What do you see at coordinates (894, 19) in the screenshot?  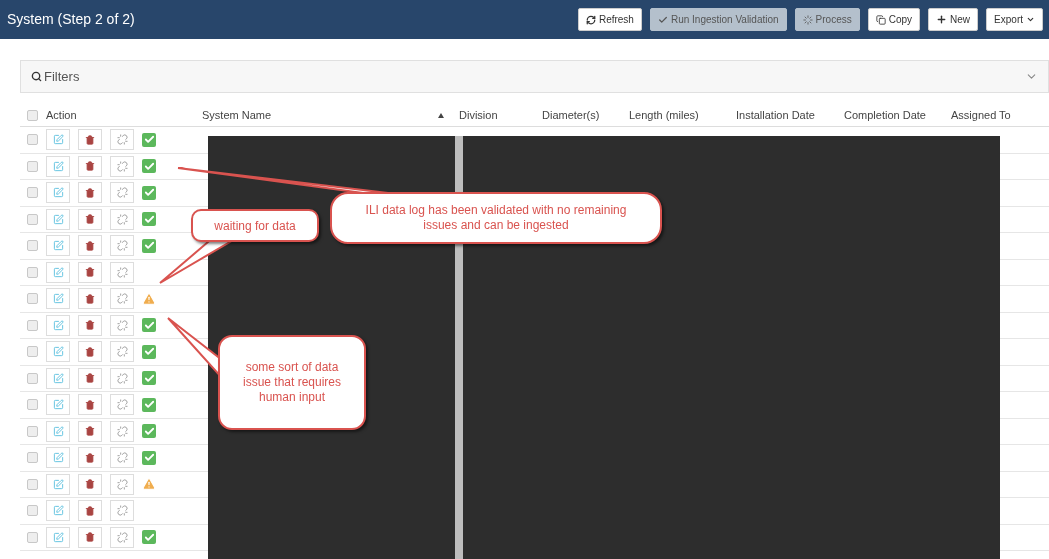 I see `toolbar-button: Copy` at bounding box center [894, 19].